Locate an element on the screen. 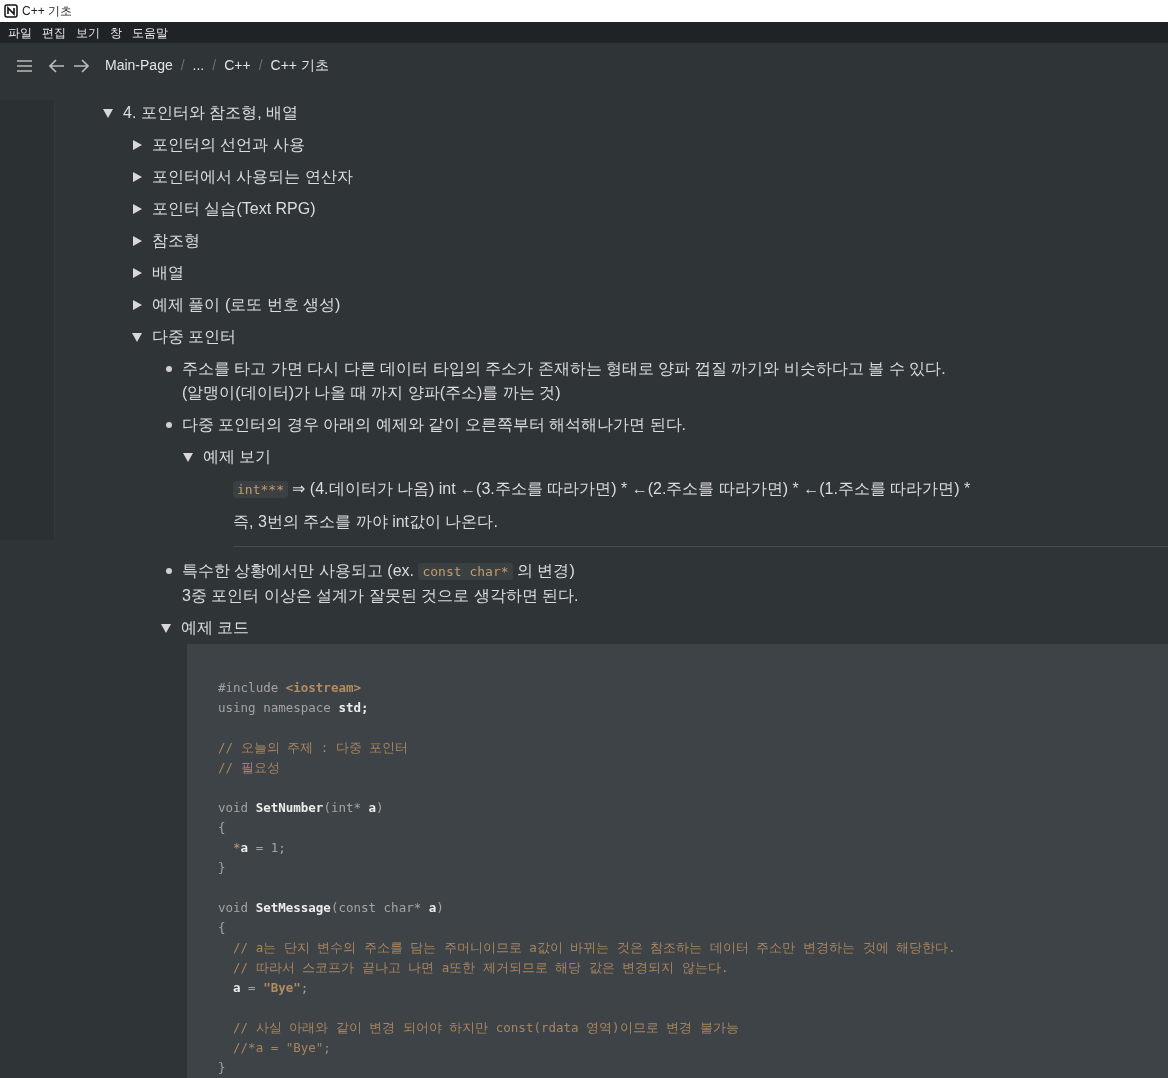 The image size is (1168, 1078). paragraph: 즉, 3번의 주소를 까야 int값이 나온다. is located at coordinates (365, 522).